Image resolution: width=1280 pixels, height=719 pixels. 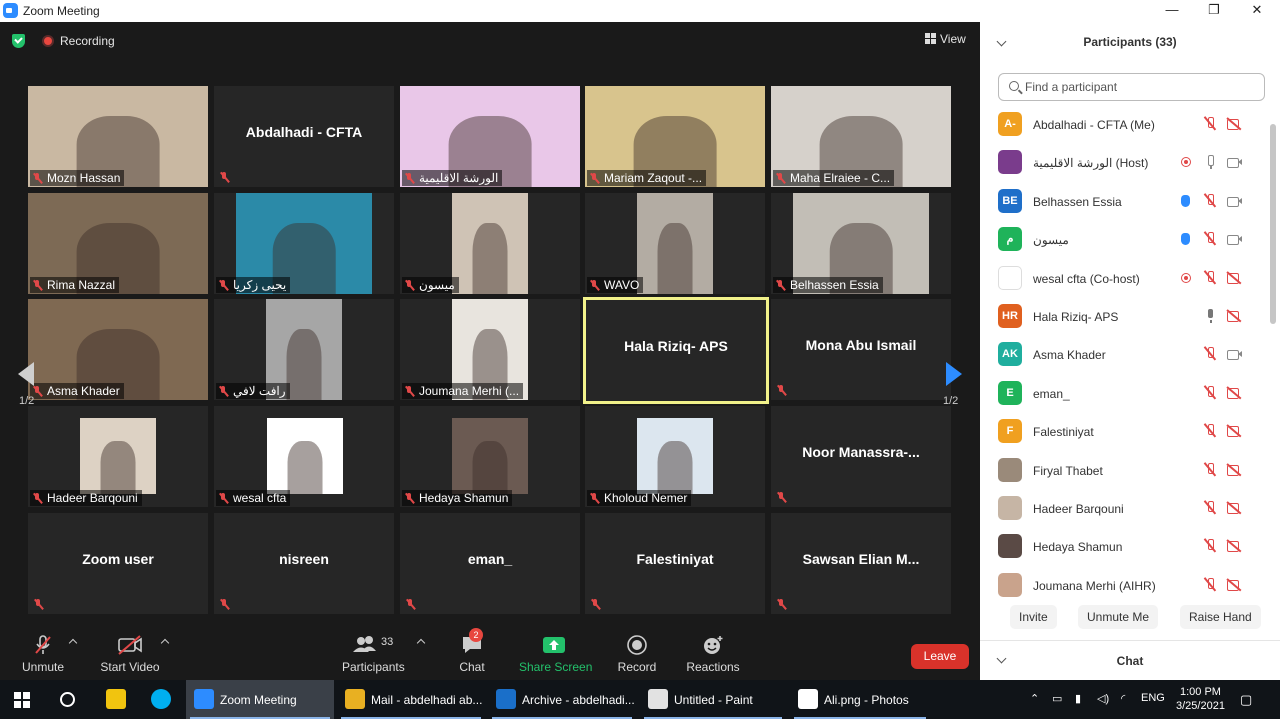 I want to click on leave-button: Leave, so click(x=940, y=656).